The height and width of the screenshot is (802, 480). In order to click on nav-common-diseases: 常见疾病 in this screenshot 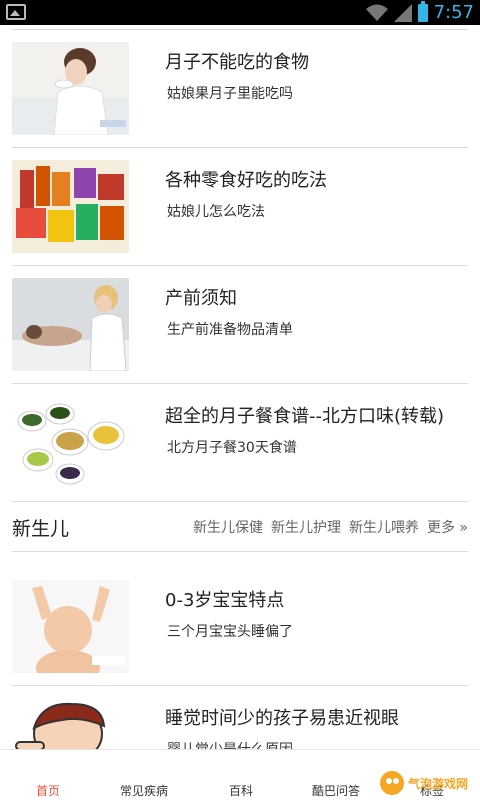, I will do `click(144, 790)`.